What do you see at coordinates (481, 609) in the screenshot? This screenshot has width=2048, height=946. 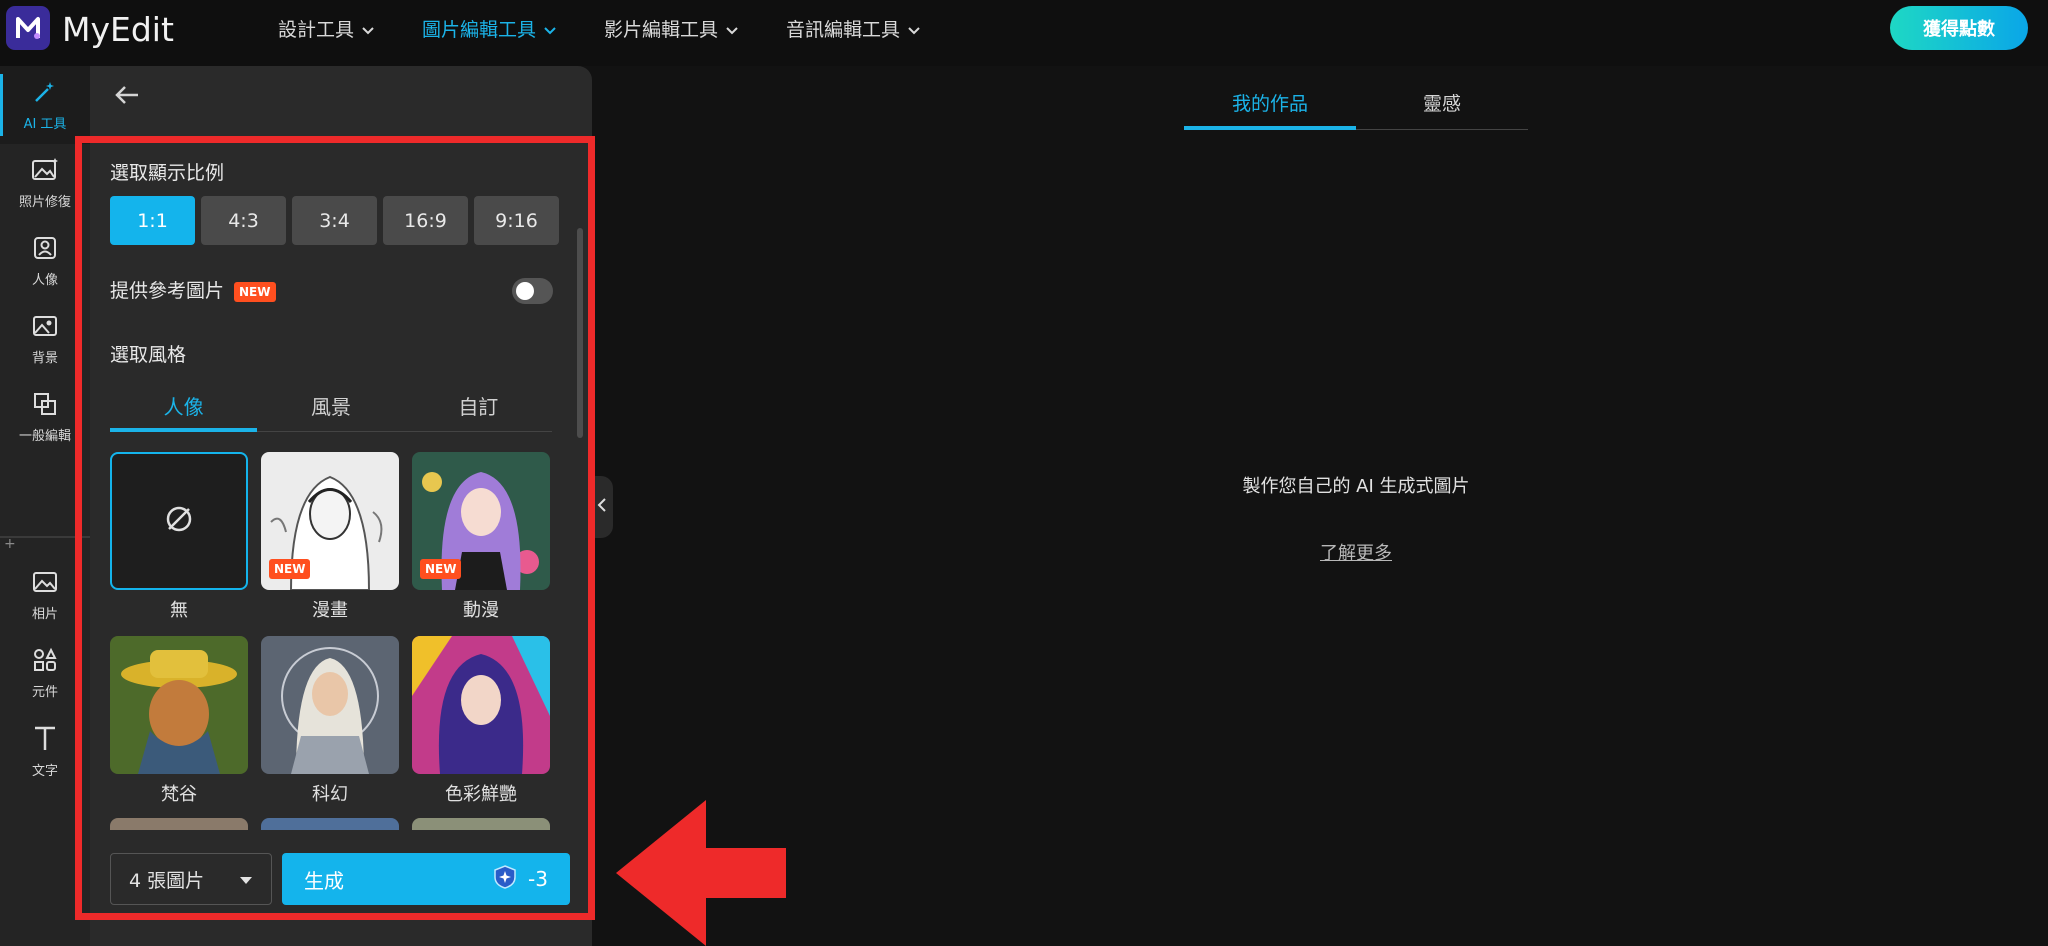 I see `style-name: 動漫` at bounding box center [481, 609].